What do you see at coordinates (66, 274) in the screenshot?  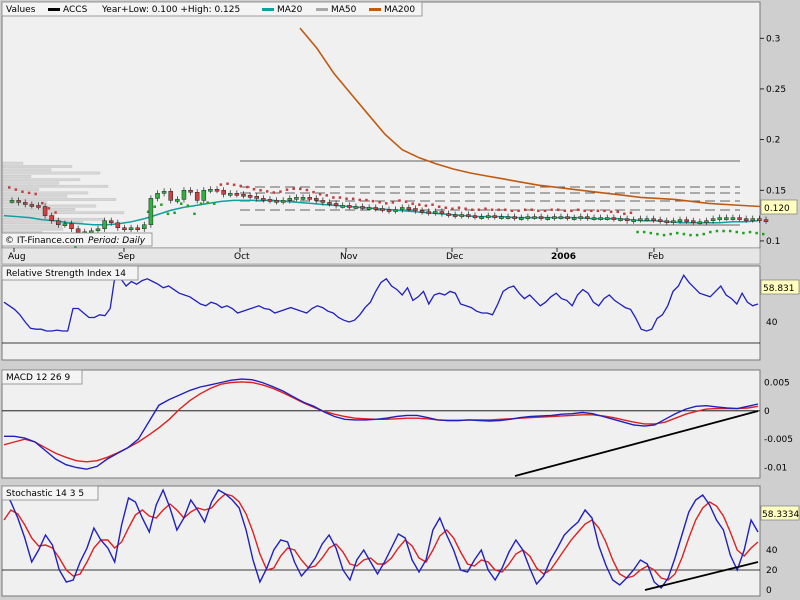 I see `rsi-title: Relative Strength Index 14` at bounding box center [66, 274].